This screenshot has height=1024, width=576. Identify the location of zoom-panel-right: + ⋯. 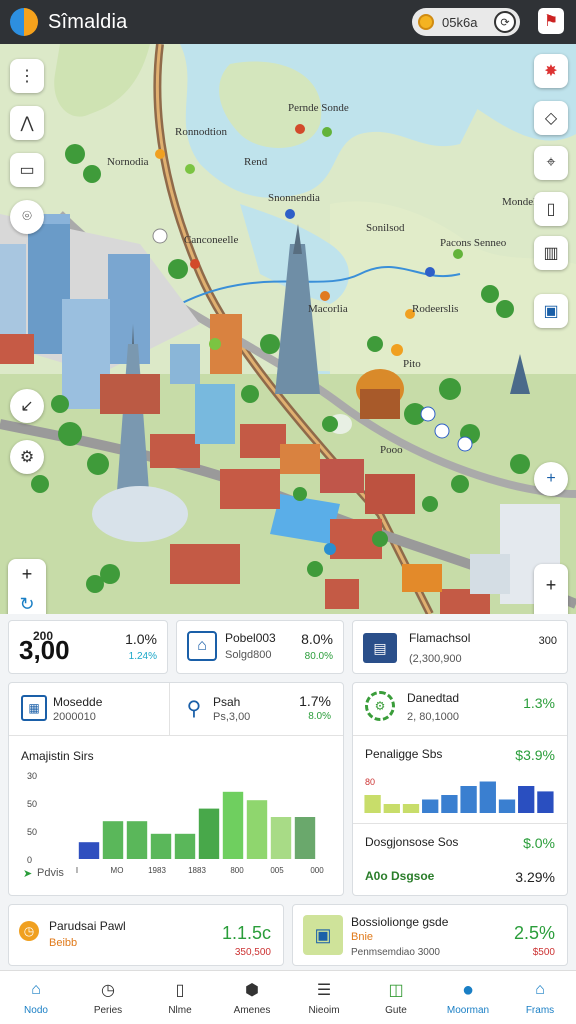
(551, 589).